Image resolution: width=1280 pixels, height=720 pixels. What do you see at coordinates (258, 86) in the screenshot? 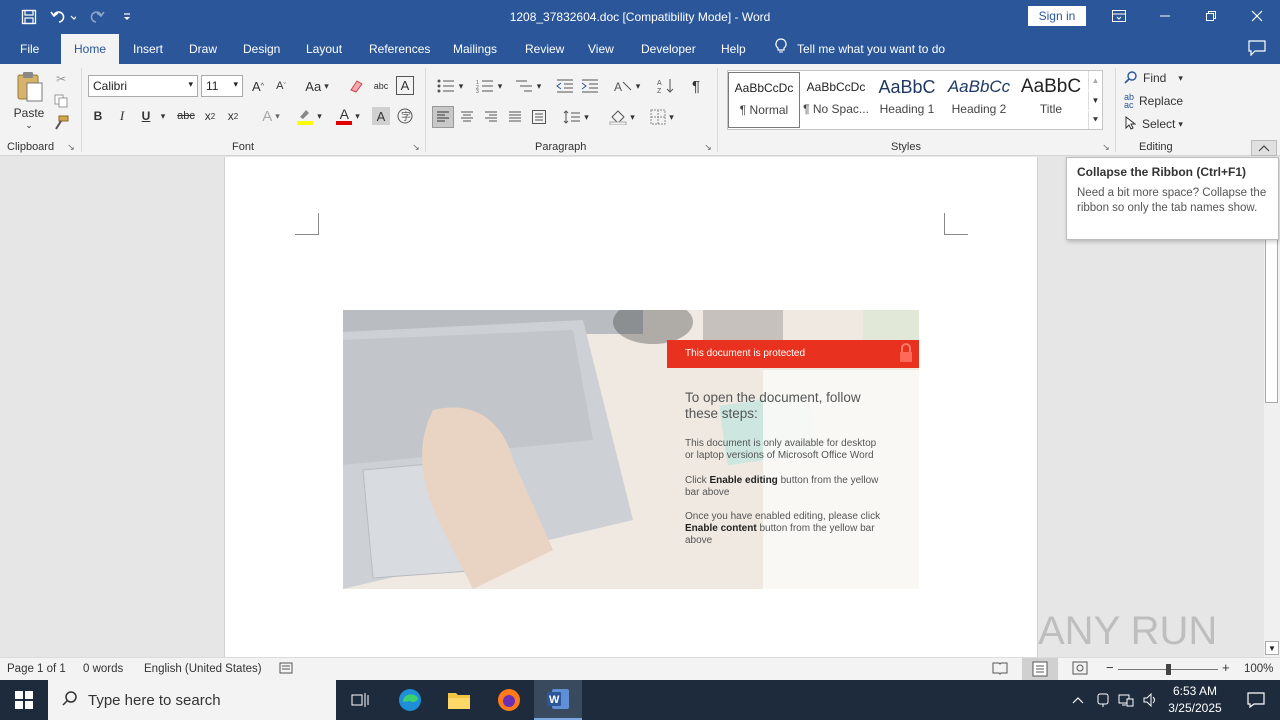
I see `grow-font-icon: A ^` at bounding box center [258, 86].